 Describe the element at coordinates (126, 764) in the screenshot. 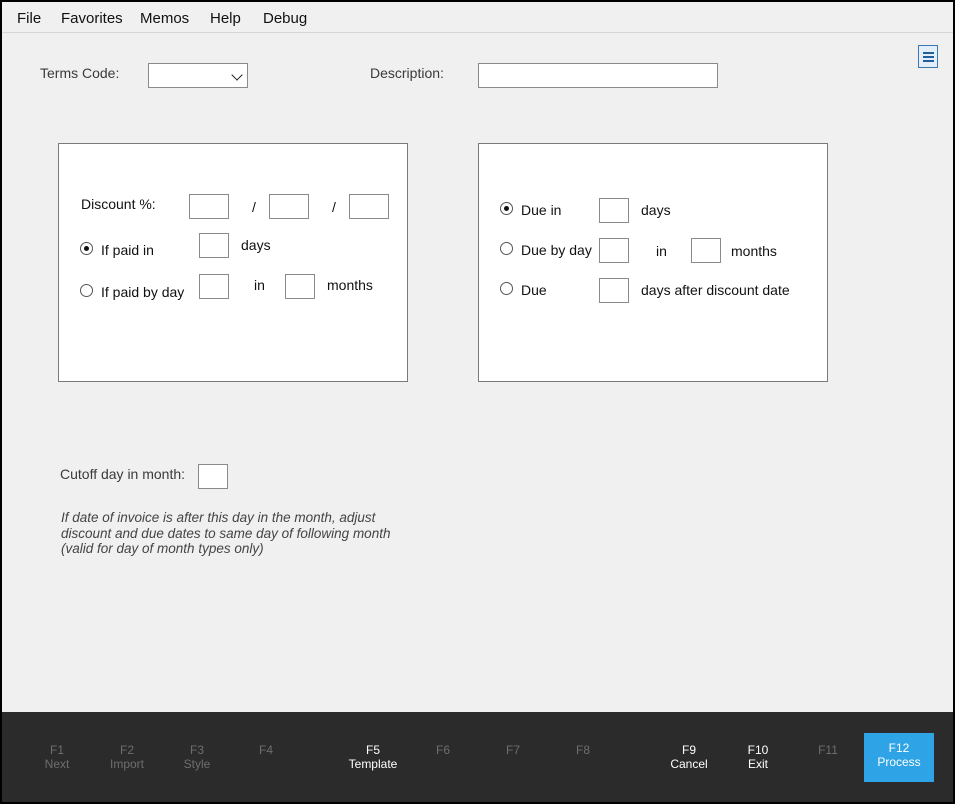

I see `f2-name-label: Import` at that location.